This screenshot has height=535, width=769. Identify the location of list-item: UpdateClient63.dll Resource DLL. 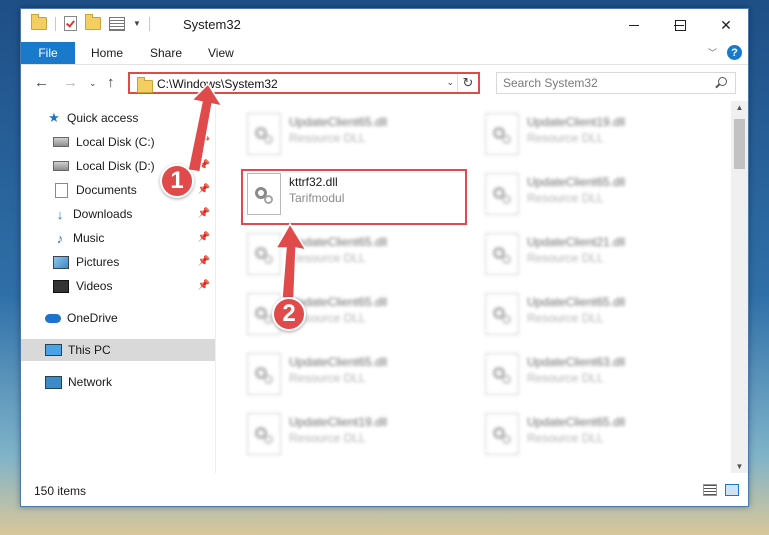
(570, 377).